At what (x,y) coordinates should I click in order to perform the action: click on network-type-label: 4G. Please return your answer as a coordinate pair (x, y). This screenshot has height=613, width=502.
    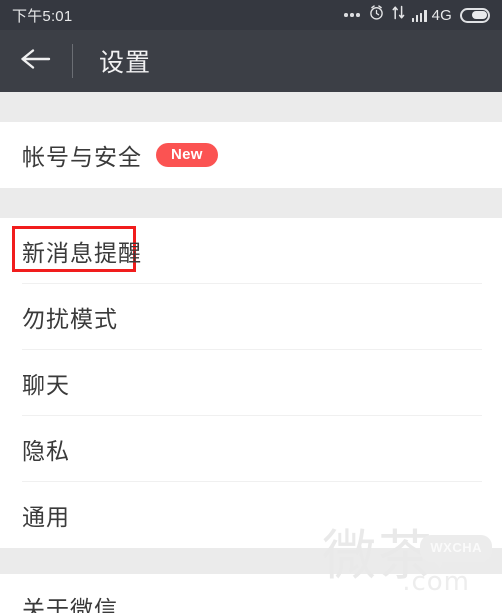
    Looking at the image, I should click on (441, 15).